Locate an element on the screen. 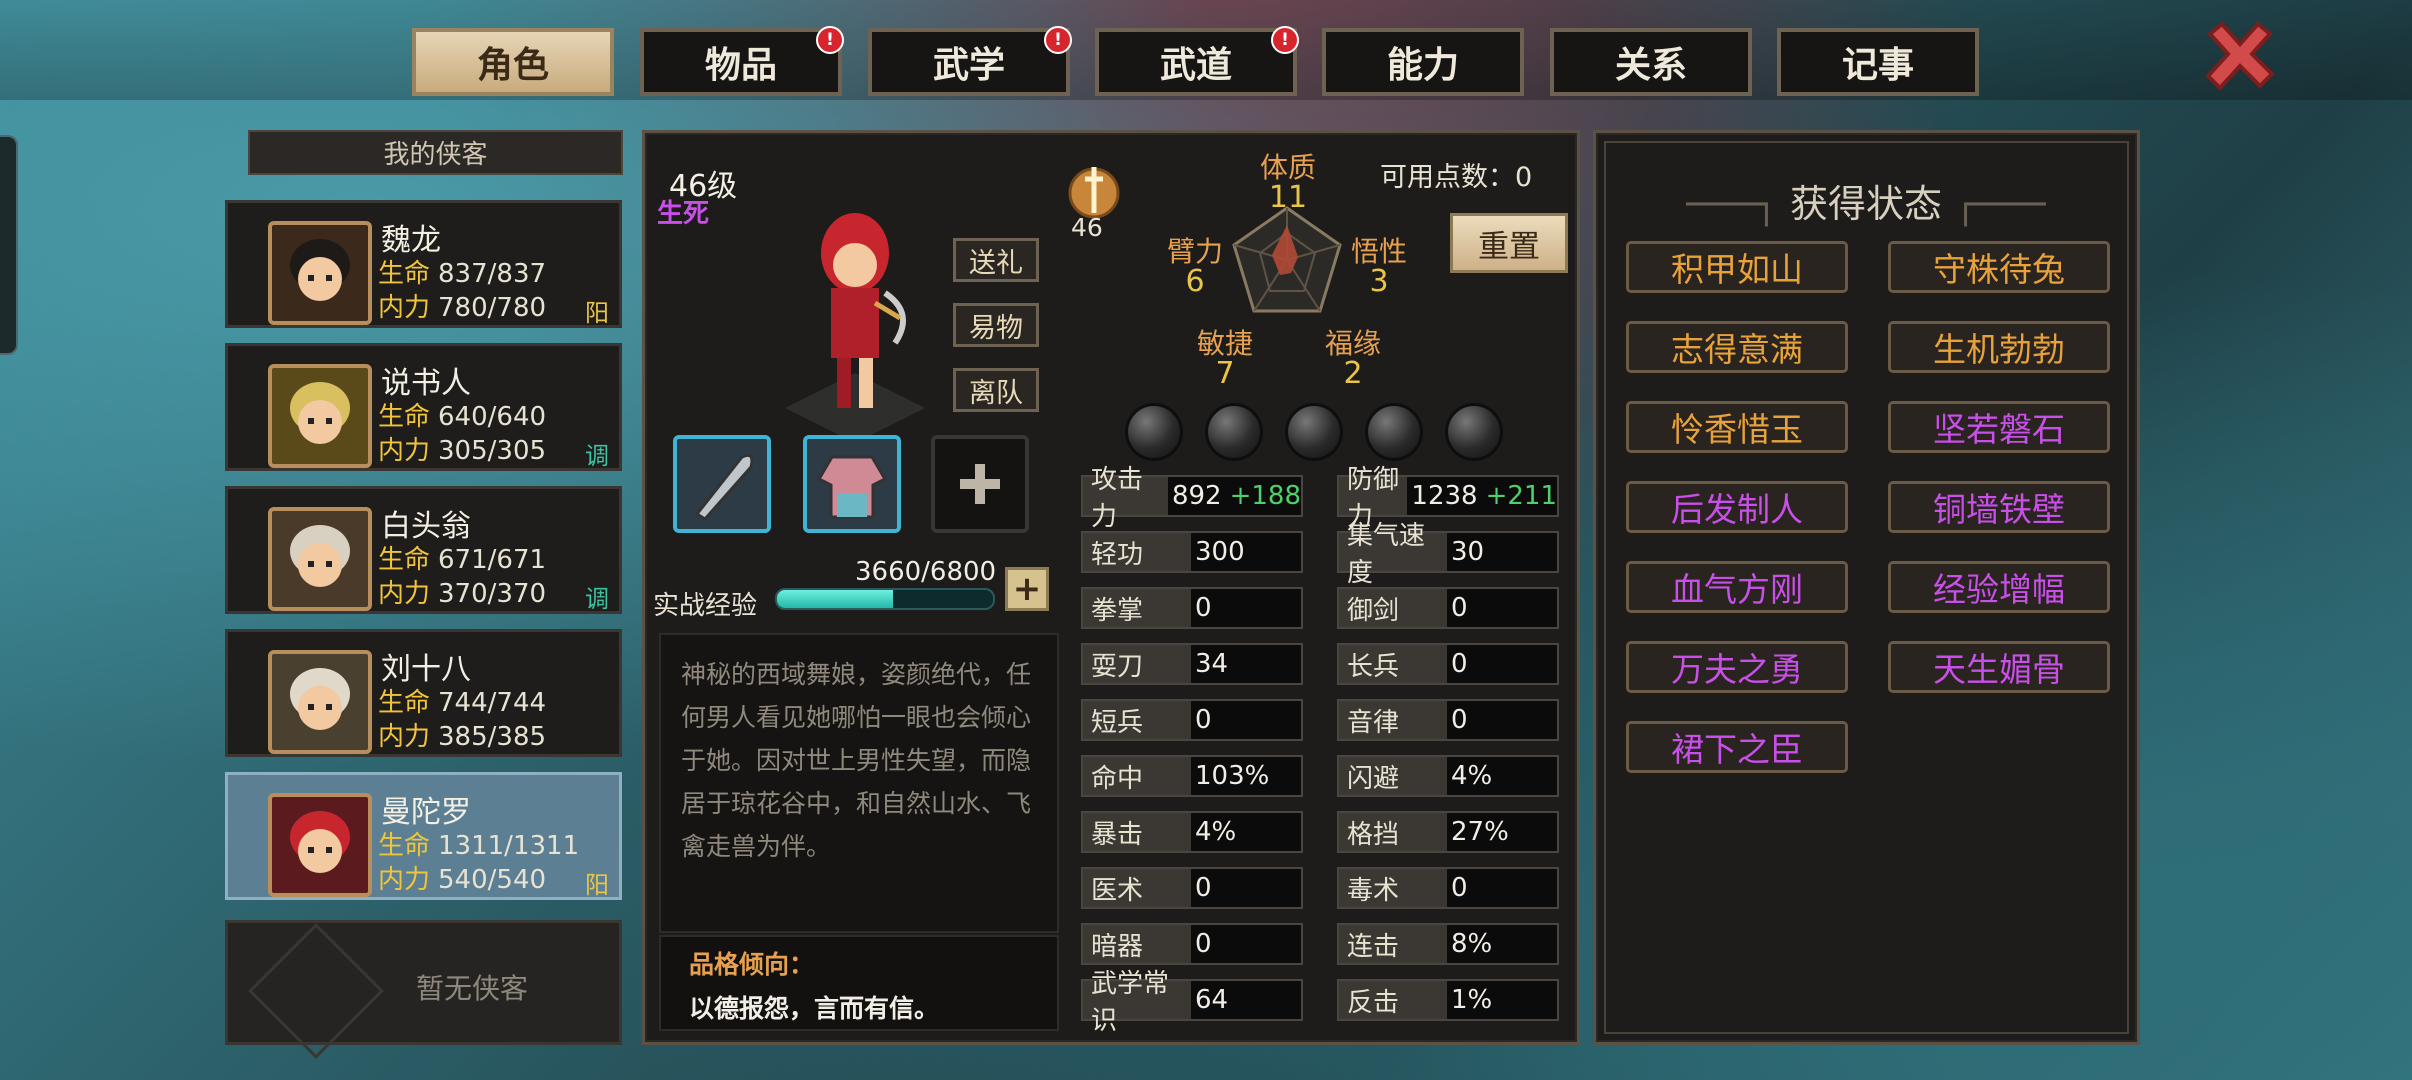 This screenshot has width=2412, height=1080. status-chip: 坚若磐石 is located at coordinates (1999, 427).